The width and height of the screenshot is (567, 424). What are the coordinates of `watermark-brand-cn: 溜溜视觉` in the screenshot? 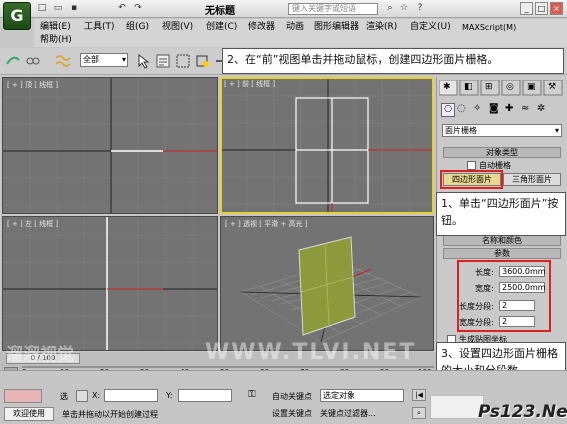 It's located at (40, 355).